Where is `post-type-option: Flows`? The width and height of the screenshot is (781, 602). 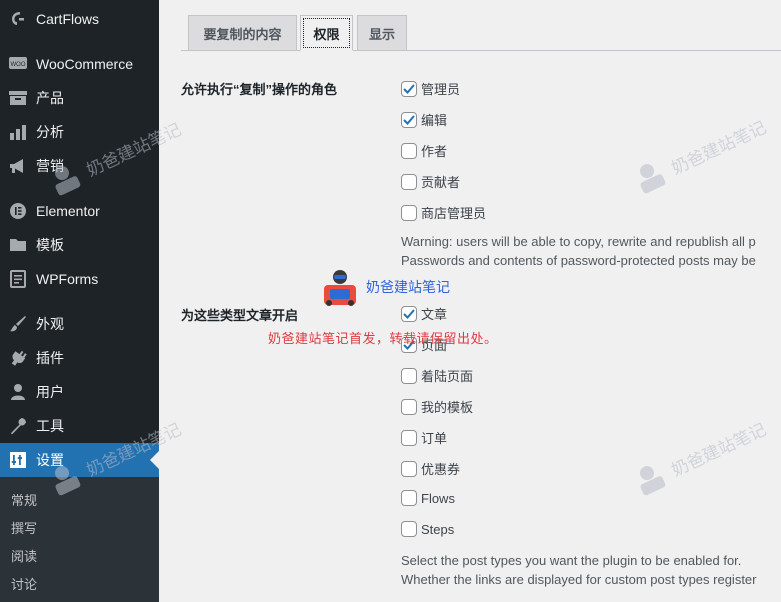 post-type-option: Flows is located at coordinates (428, 498).